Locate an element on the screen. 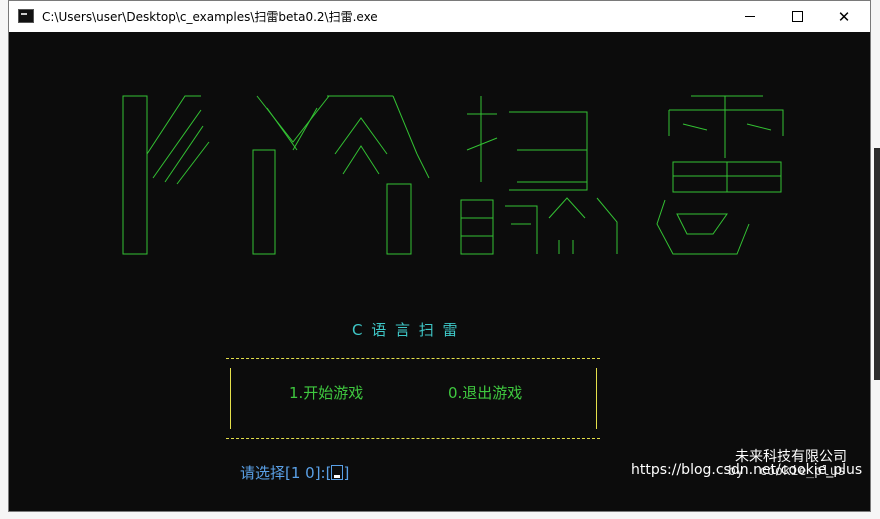 The height and width of the screenshot is (519, 880). menu-border-top is located at coordinates (413, 358).